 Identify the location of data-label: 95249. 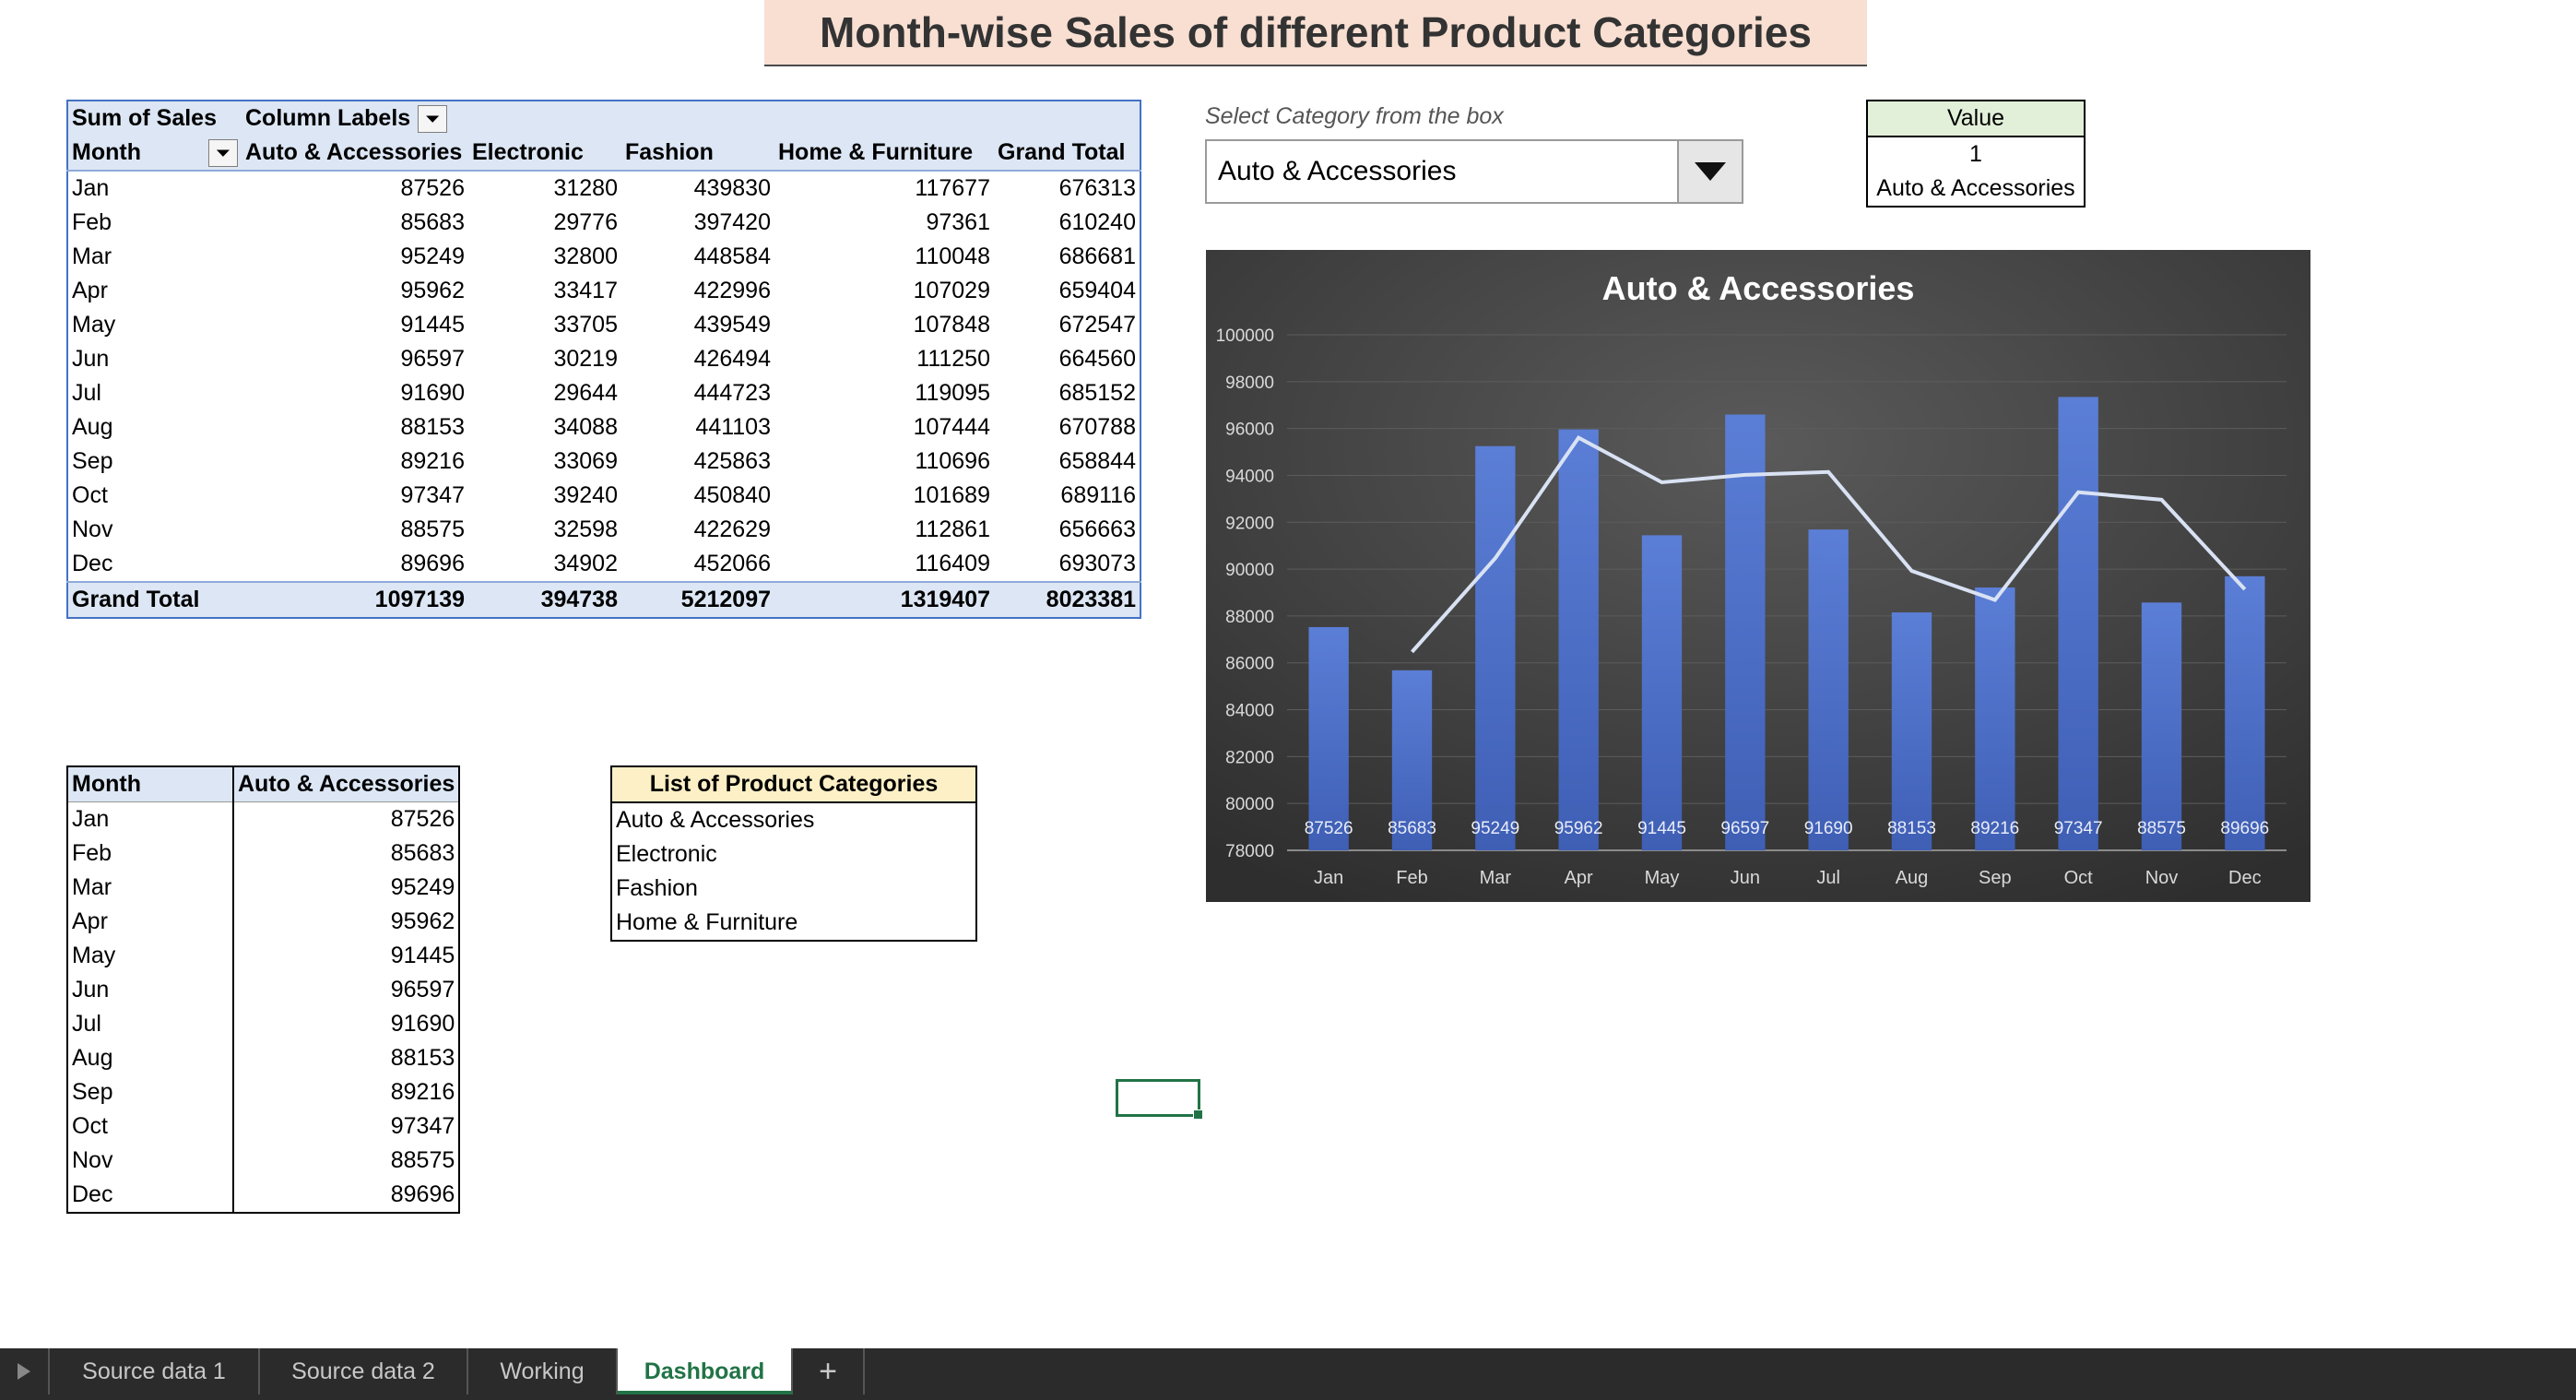
(1495, 828).